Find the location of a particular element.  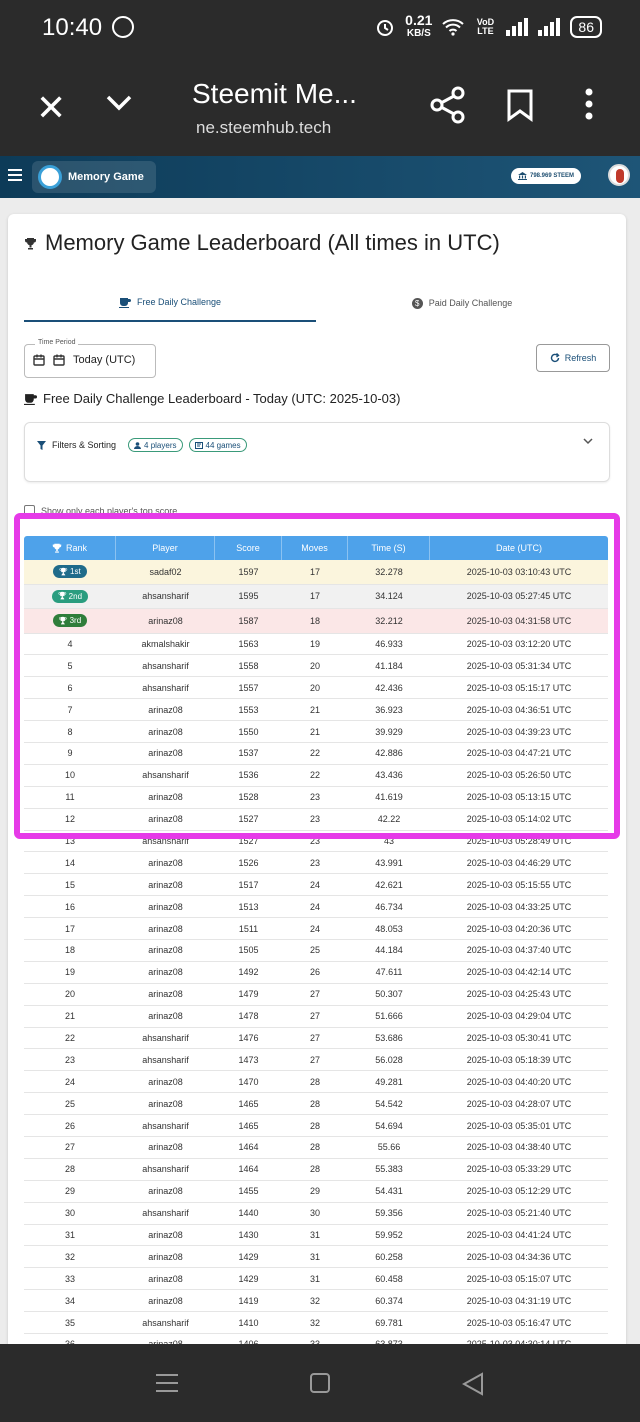

filters-panel: Filters & Sorting 4 players 44 games is located at coordinates (317, 452).